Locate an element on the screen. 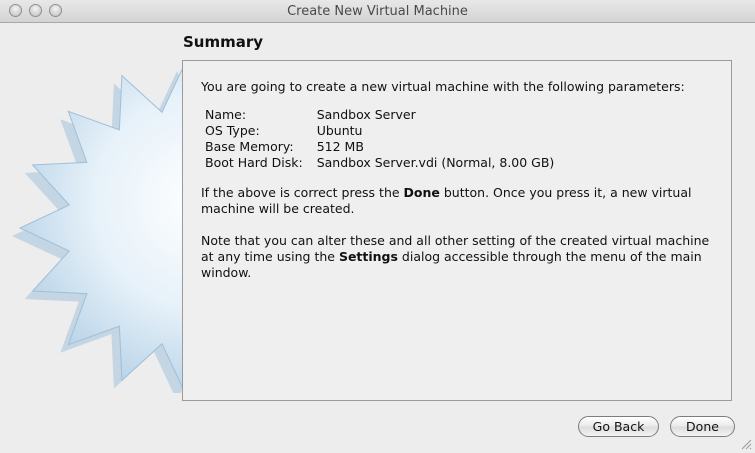 The height and width of the screenshot is (453, 755). param-label: Base Memory: is located at coordinates (249, 146).